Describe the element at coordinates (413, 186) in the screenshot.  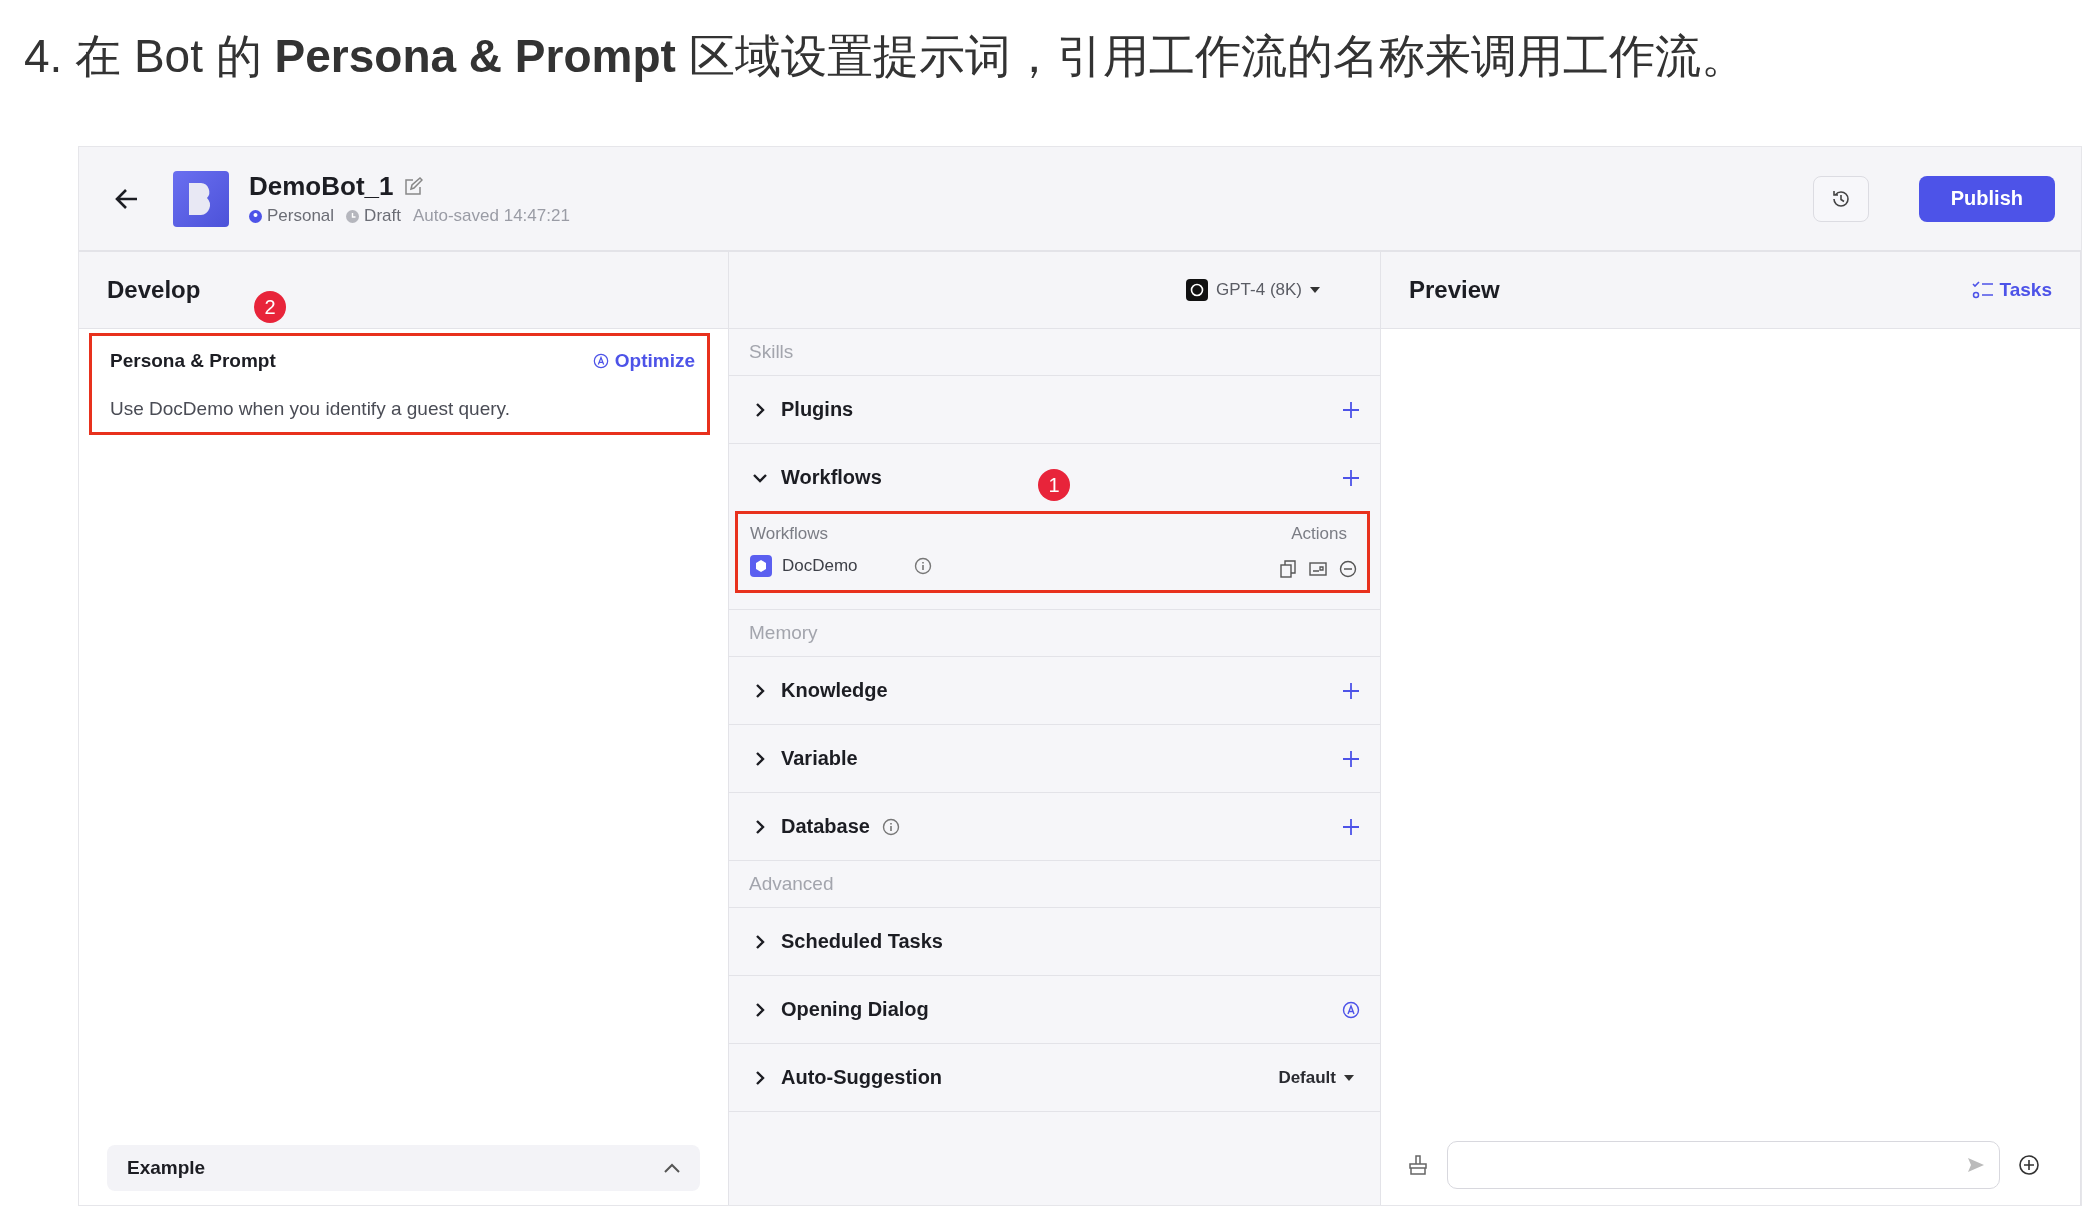
I see `edit-icon` at that location.